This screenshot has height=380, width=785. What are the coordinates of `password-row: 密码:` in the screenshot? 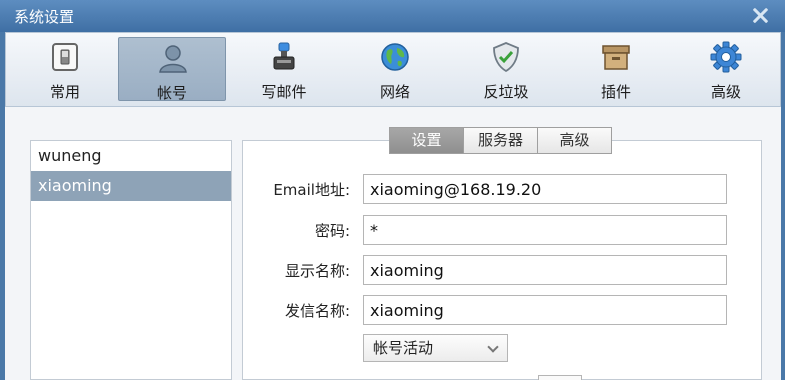 It's located at (503, 230).